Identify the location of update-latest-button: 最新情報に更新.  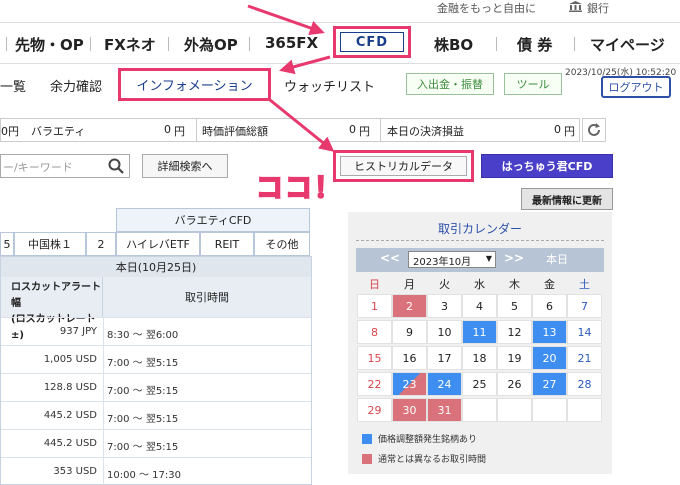
(567, 199).